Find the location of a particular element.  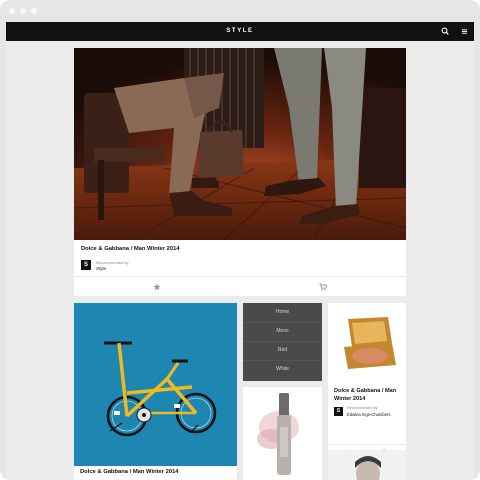

brand-title: STYLE is located at coordinates (240, 31).